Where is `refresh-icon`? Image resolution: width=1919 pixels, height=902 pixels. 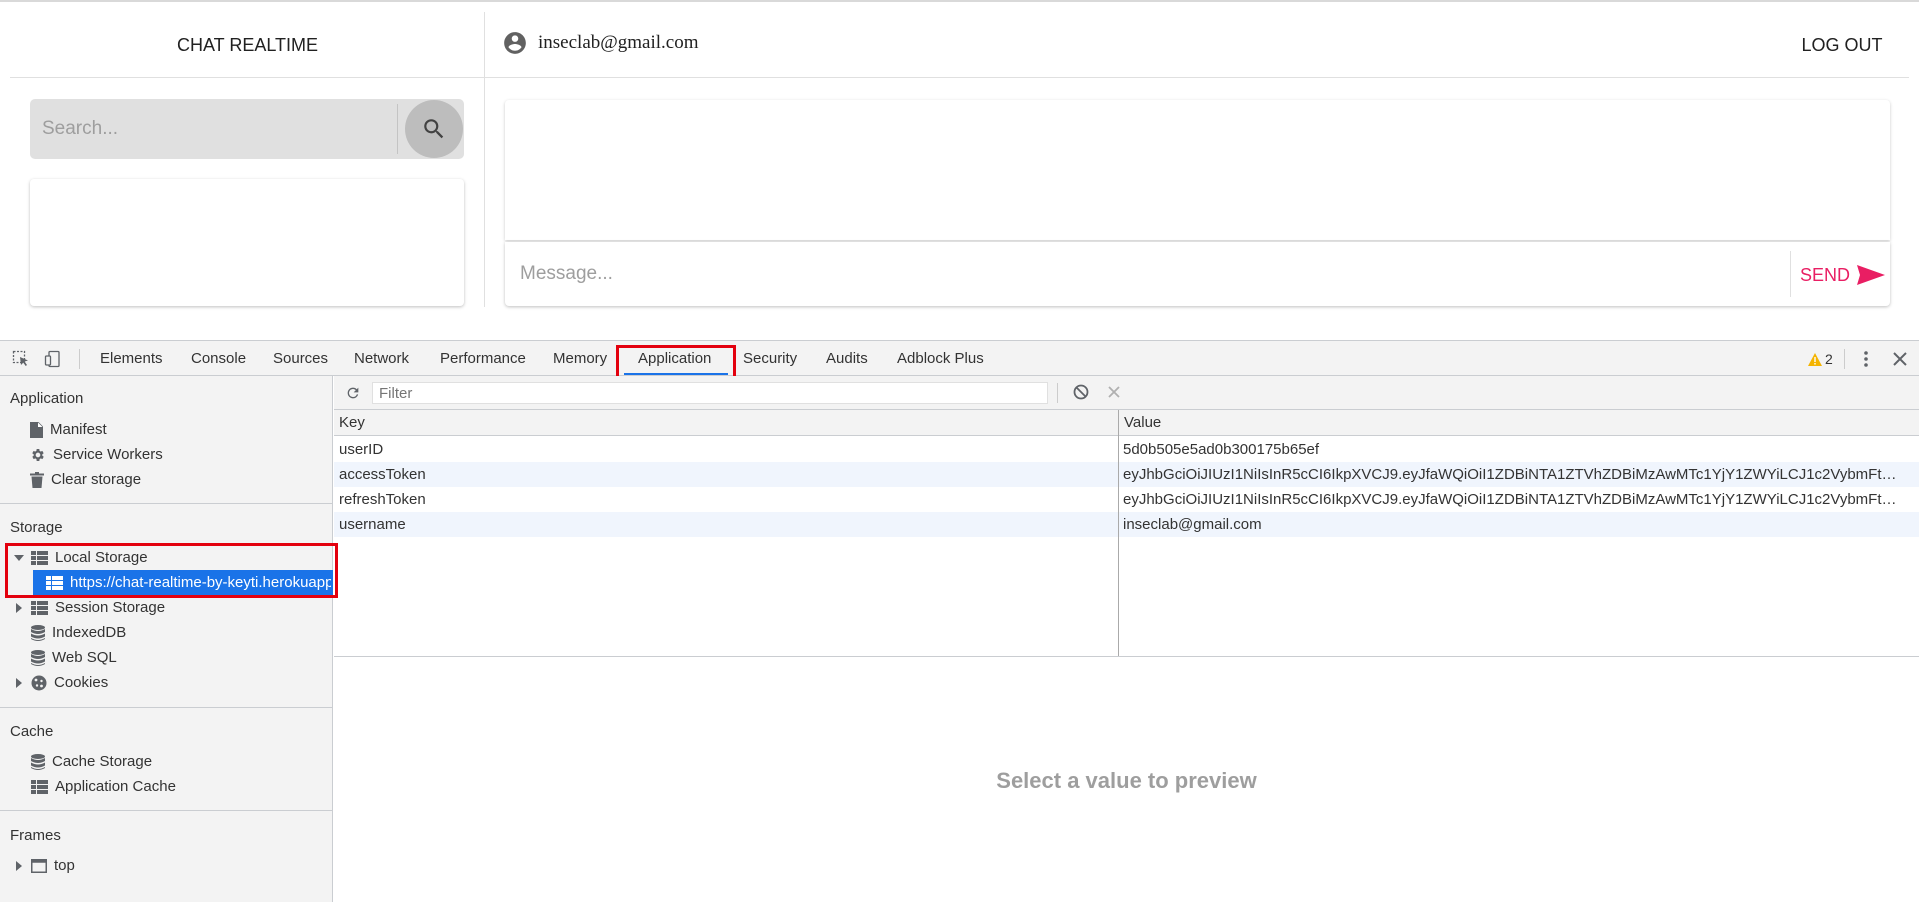
refresh-icon is located at coordinates (353, 393).